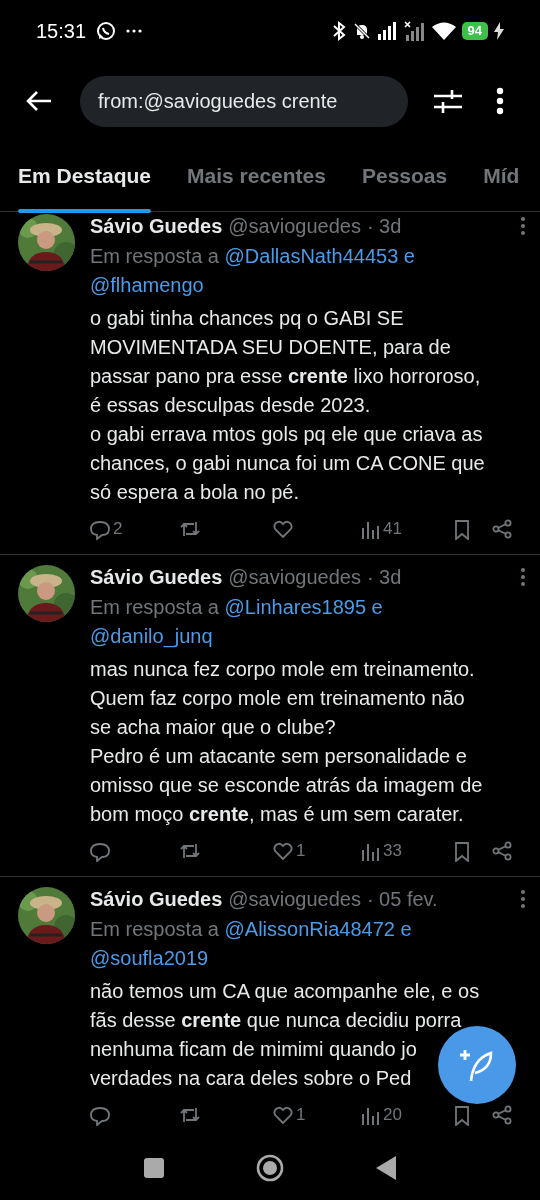 The image size is (540, 1200). I want to click on post-text-line: o gabi tinha chances pq o GABI SE, so click(247, 318).